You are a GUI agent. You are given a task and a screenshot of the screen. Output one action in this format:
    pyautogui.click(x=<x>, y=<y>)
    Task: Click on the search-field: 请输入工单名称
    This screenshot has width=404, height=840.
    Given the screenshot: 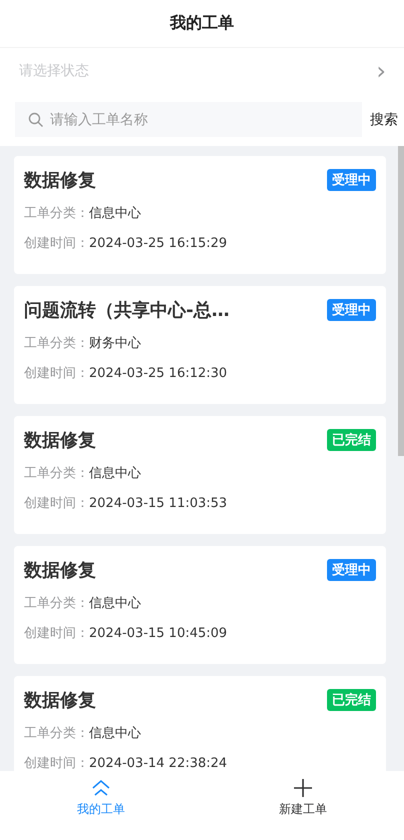 What is the action you would take?
    pyautogui.click(x=188, y=119)
    